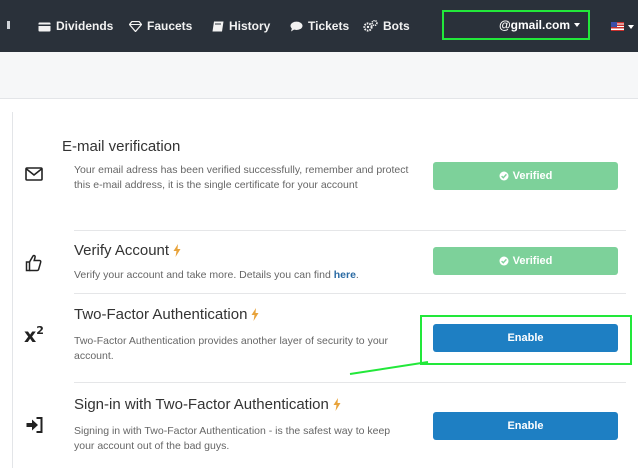  I want to click on cogs-icon, so click(370, 26).